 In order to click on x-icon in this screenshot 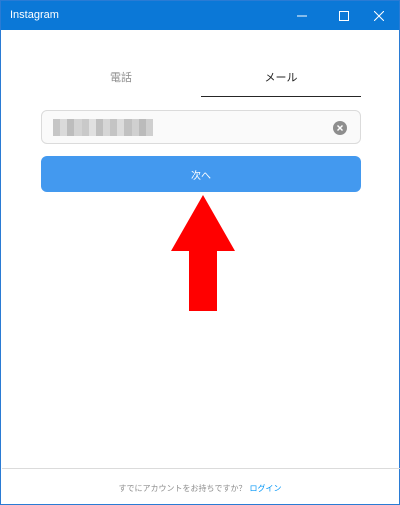, I will do `click(340, 128)`.